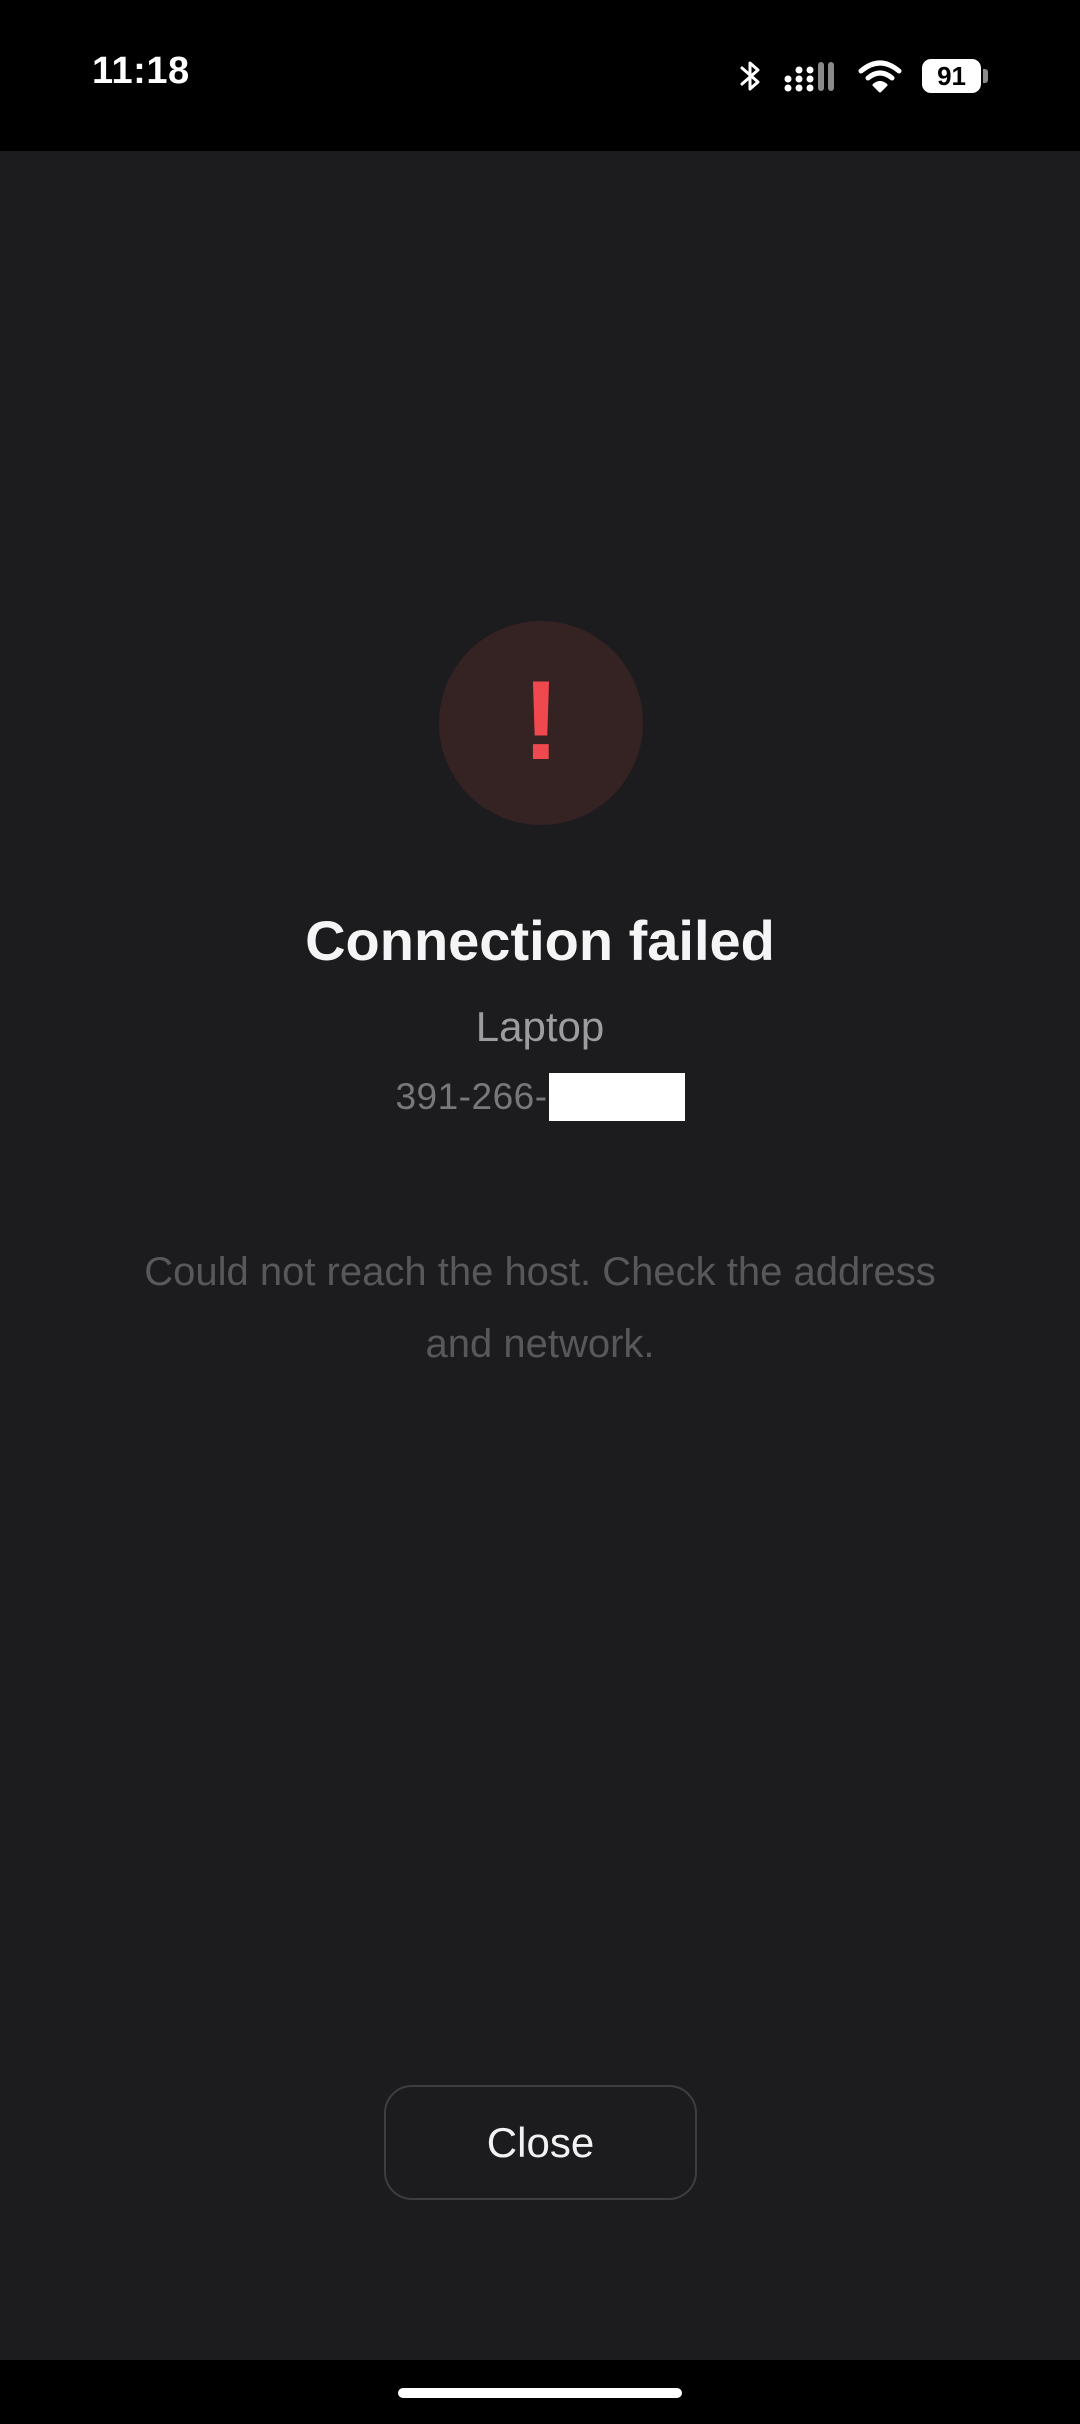 This screenshot has width=1080, height=2424. I want to click on wifi-icon, so click(880, 76).